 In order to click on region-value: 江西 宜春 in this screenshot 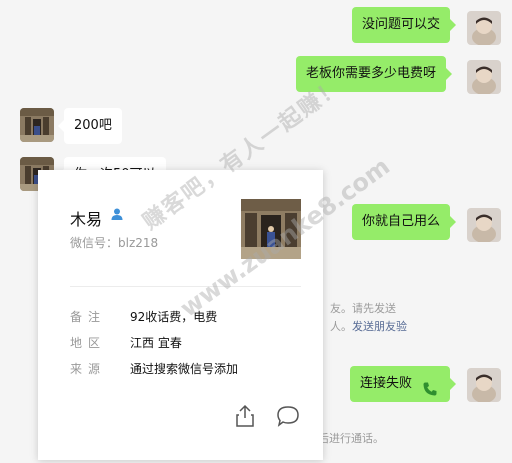, I will do `click(156, 343)`.